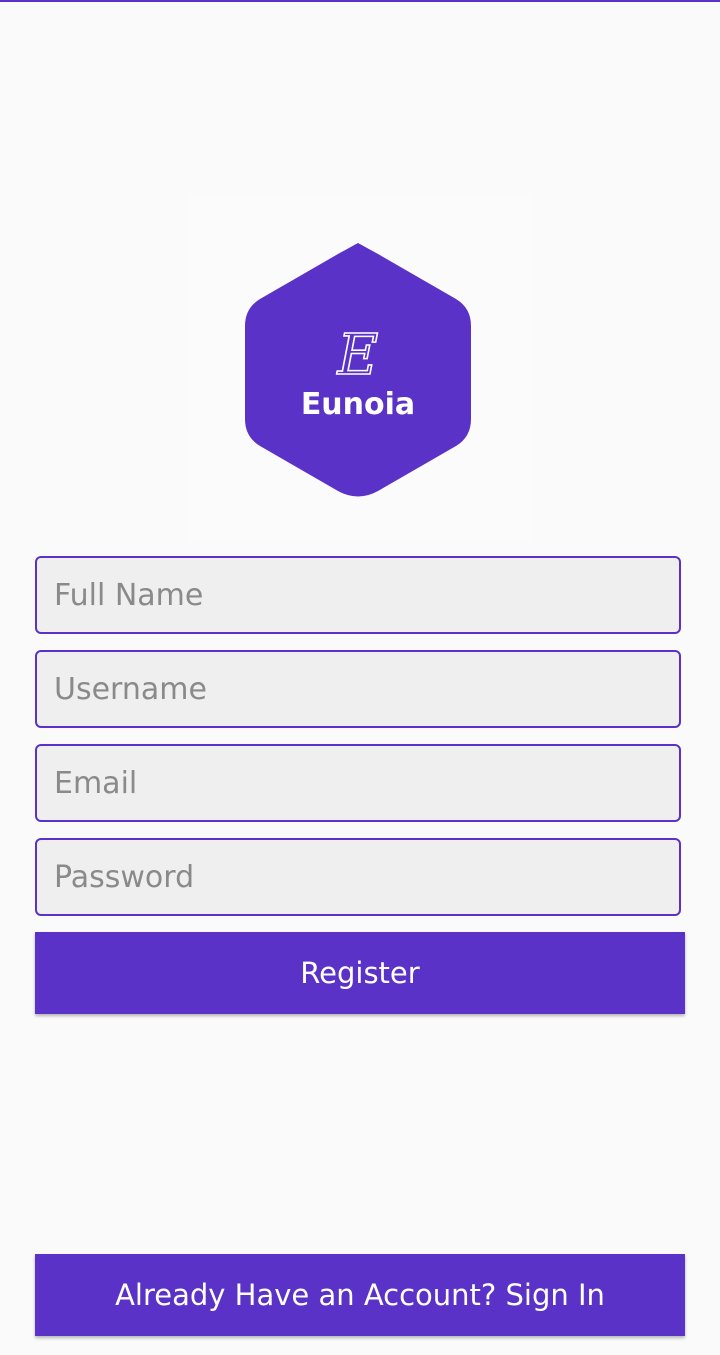 Image resolution: width=720 pixels, height=1355 pixels. I want to click on logo-initial: E, so click(358, 355).